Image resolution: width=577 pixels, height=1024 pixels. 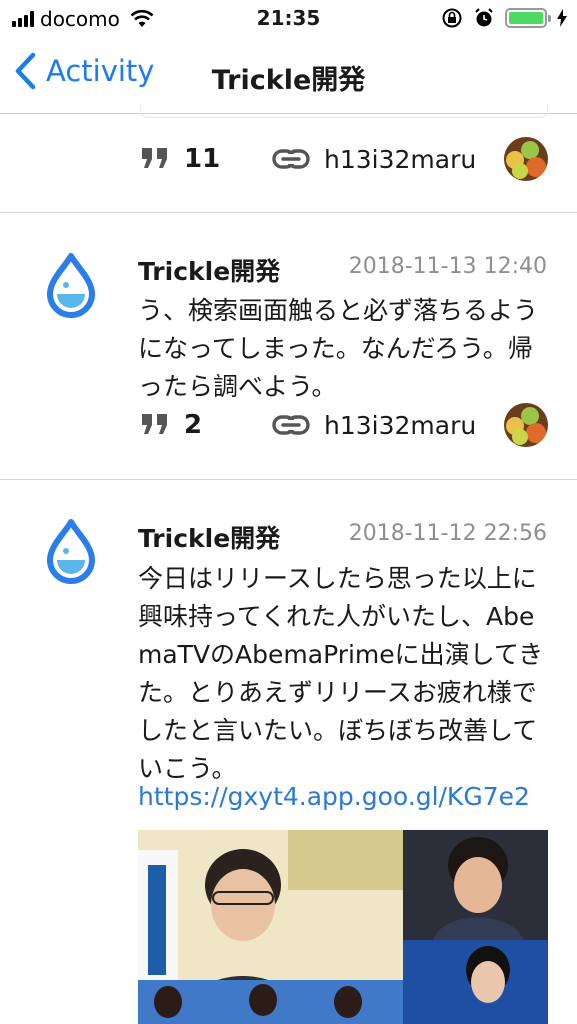 What do you see at coordinates (447, 533) in the screenshot?
I see `post-date: 2018-11-12 22:56` at bounding box center [447, 533].